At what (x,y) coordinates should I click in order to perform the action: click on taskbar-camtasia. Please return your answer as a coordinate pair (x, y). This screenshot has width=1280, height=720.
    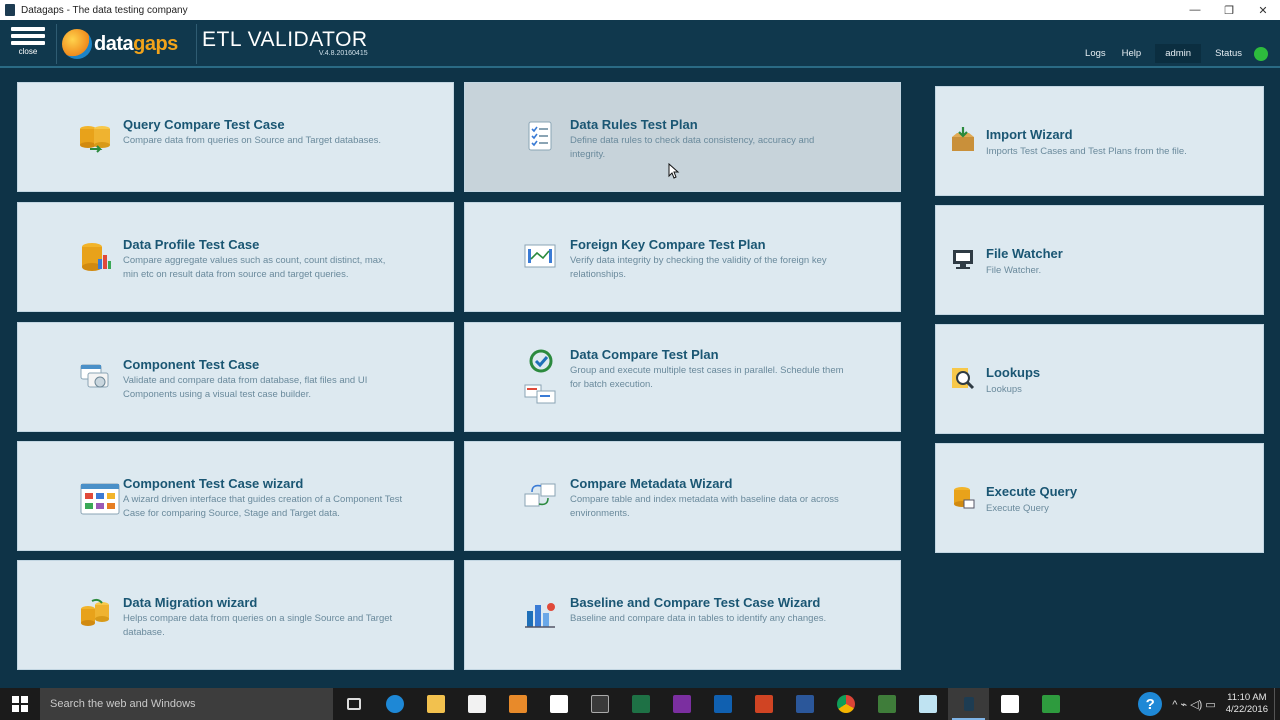
    Looking at the image, I should click on (1009, 704).